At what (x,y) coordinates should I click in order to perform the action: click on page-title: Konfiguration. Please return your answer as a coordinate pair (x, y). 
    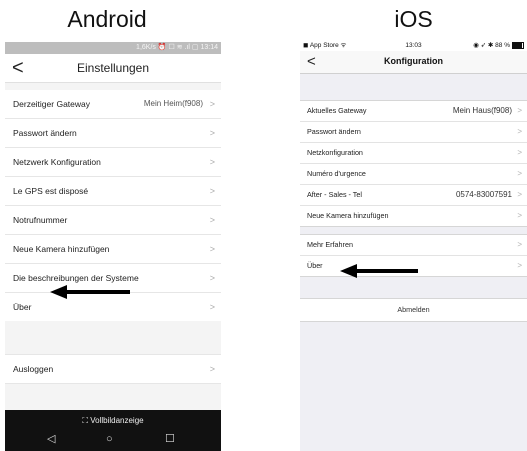
    Looking at the image, I should click on (413, 61).